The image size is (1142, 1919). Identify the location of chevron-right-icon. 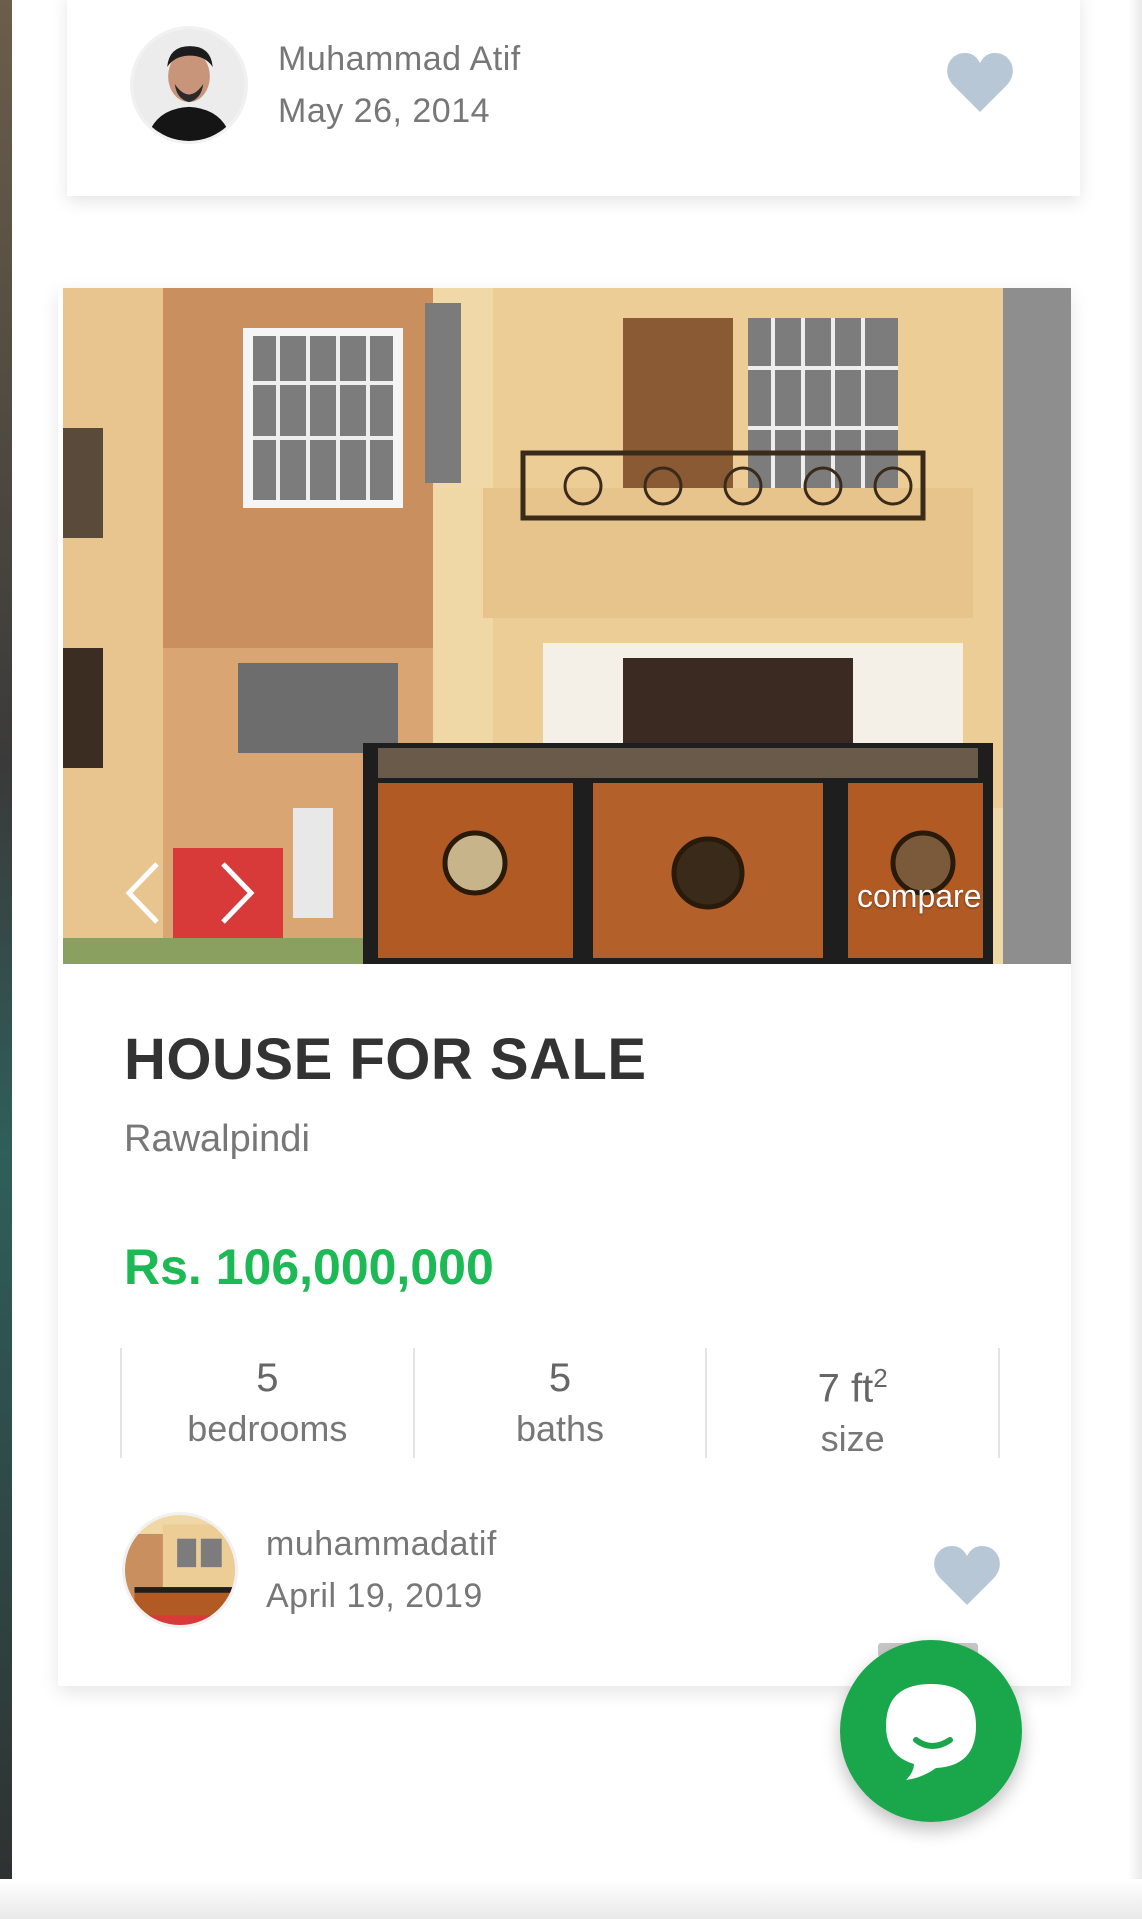
(236, 893).